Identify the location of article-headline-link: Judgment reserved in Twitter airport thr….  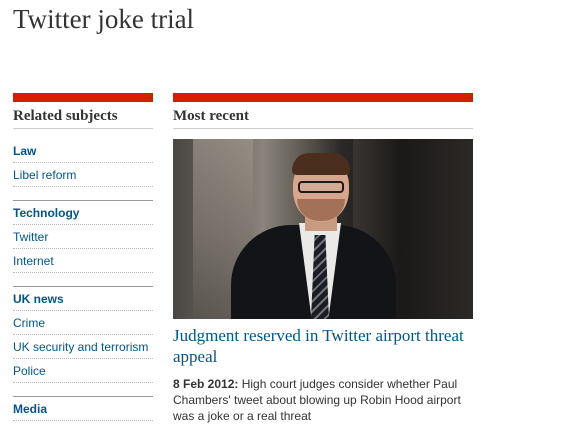
(323, 346).